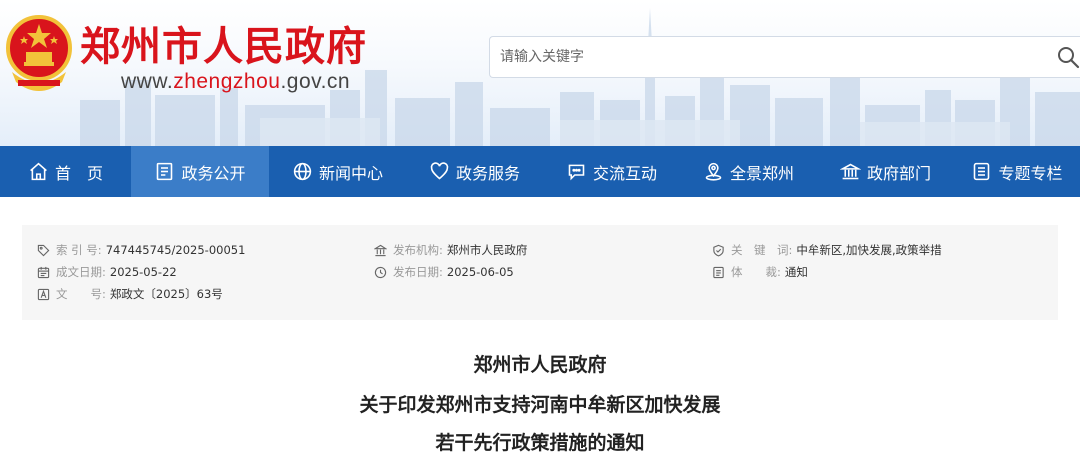  What do you see at coordinates (43, 272) in the screenshot?
I see `calendar-icon` at bounding box center [43, 272].